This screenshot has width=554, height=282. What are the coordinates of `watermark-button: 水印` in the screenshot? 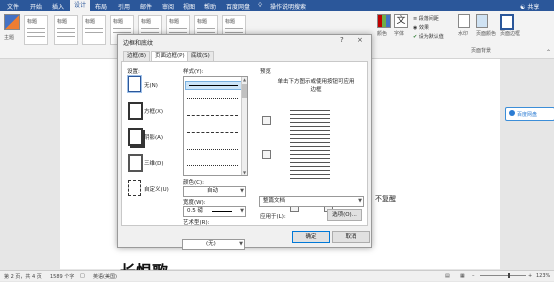 It's located at (465, 29).